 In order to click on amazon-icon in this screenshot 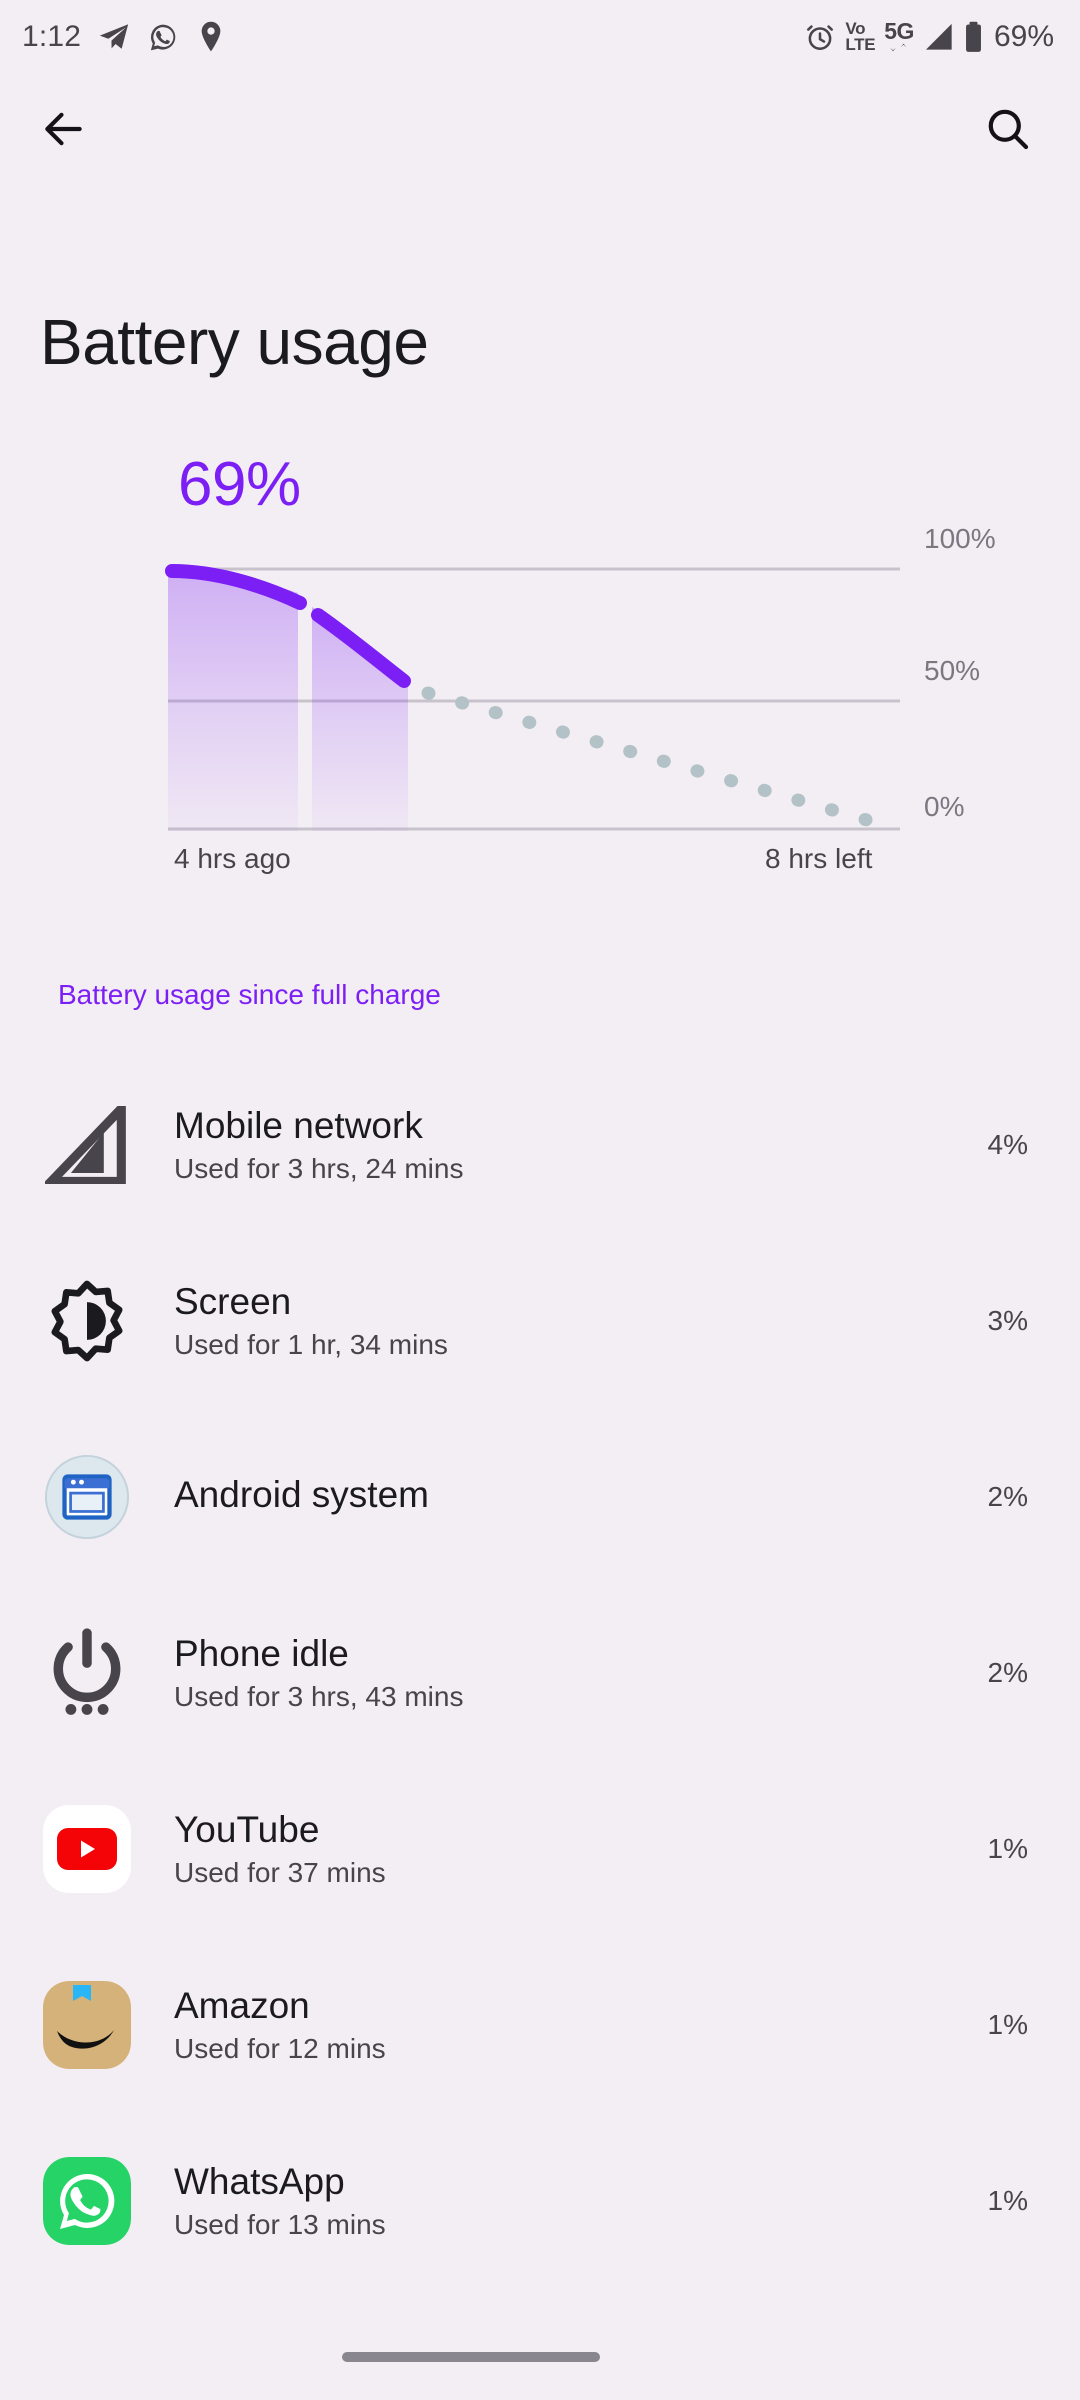, I will do `click(87, 2025)`.